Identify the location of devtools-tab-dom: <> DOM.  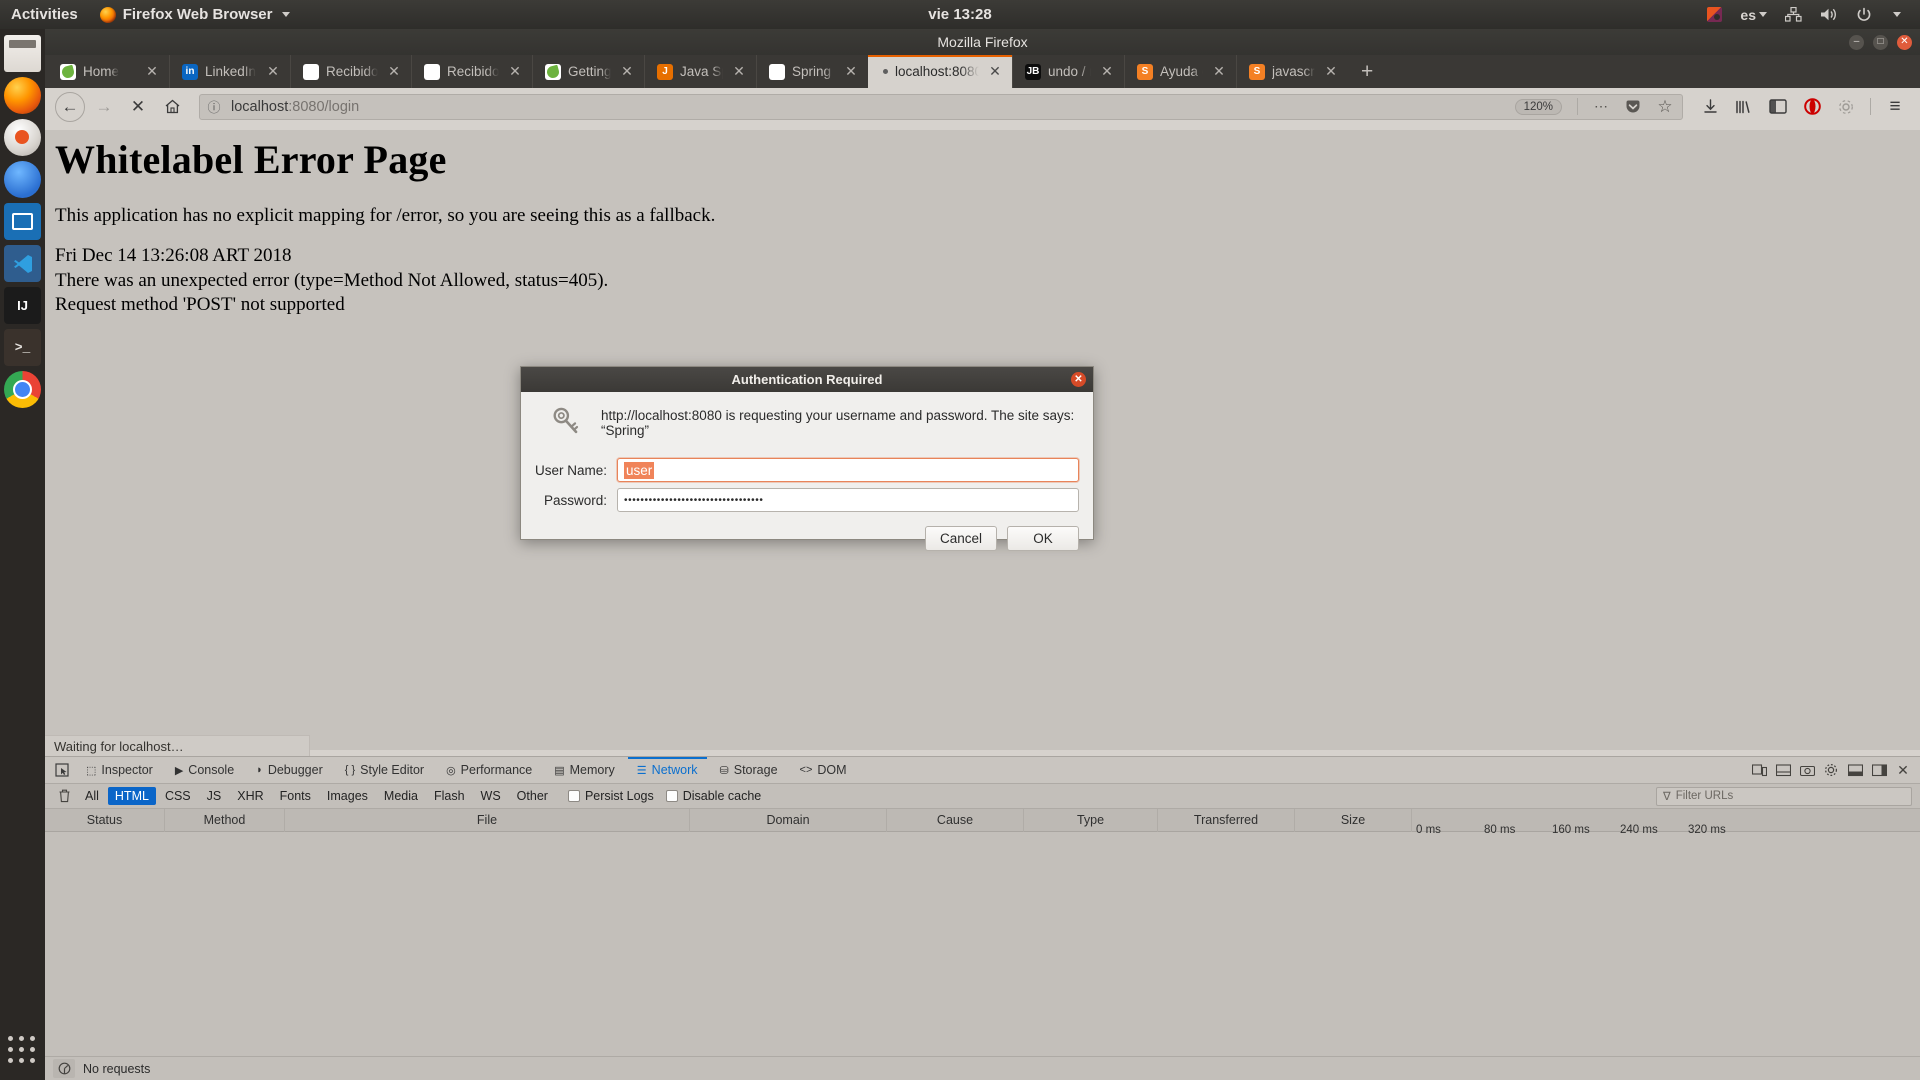
(823, 770).